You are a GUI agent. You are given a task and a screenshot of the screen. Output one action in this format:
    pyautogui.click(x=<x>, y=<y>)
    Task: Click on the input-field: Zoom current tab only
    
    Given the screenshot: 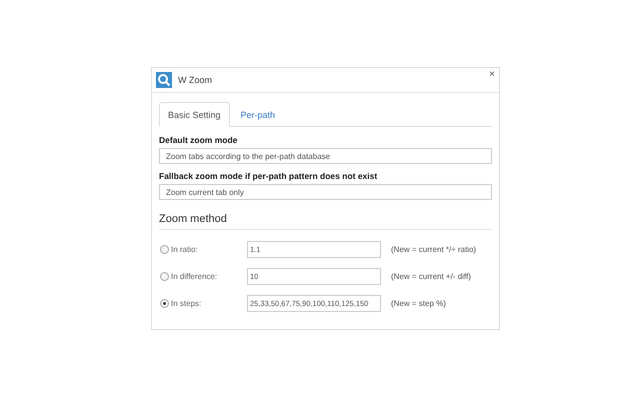 What is the action you would take?
    pyautogui.click(x=325, y=192)
    